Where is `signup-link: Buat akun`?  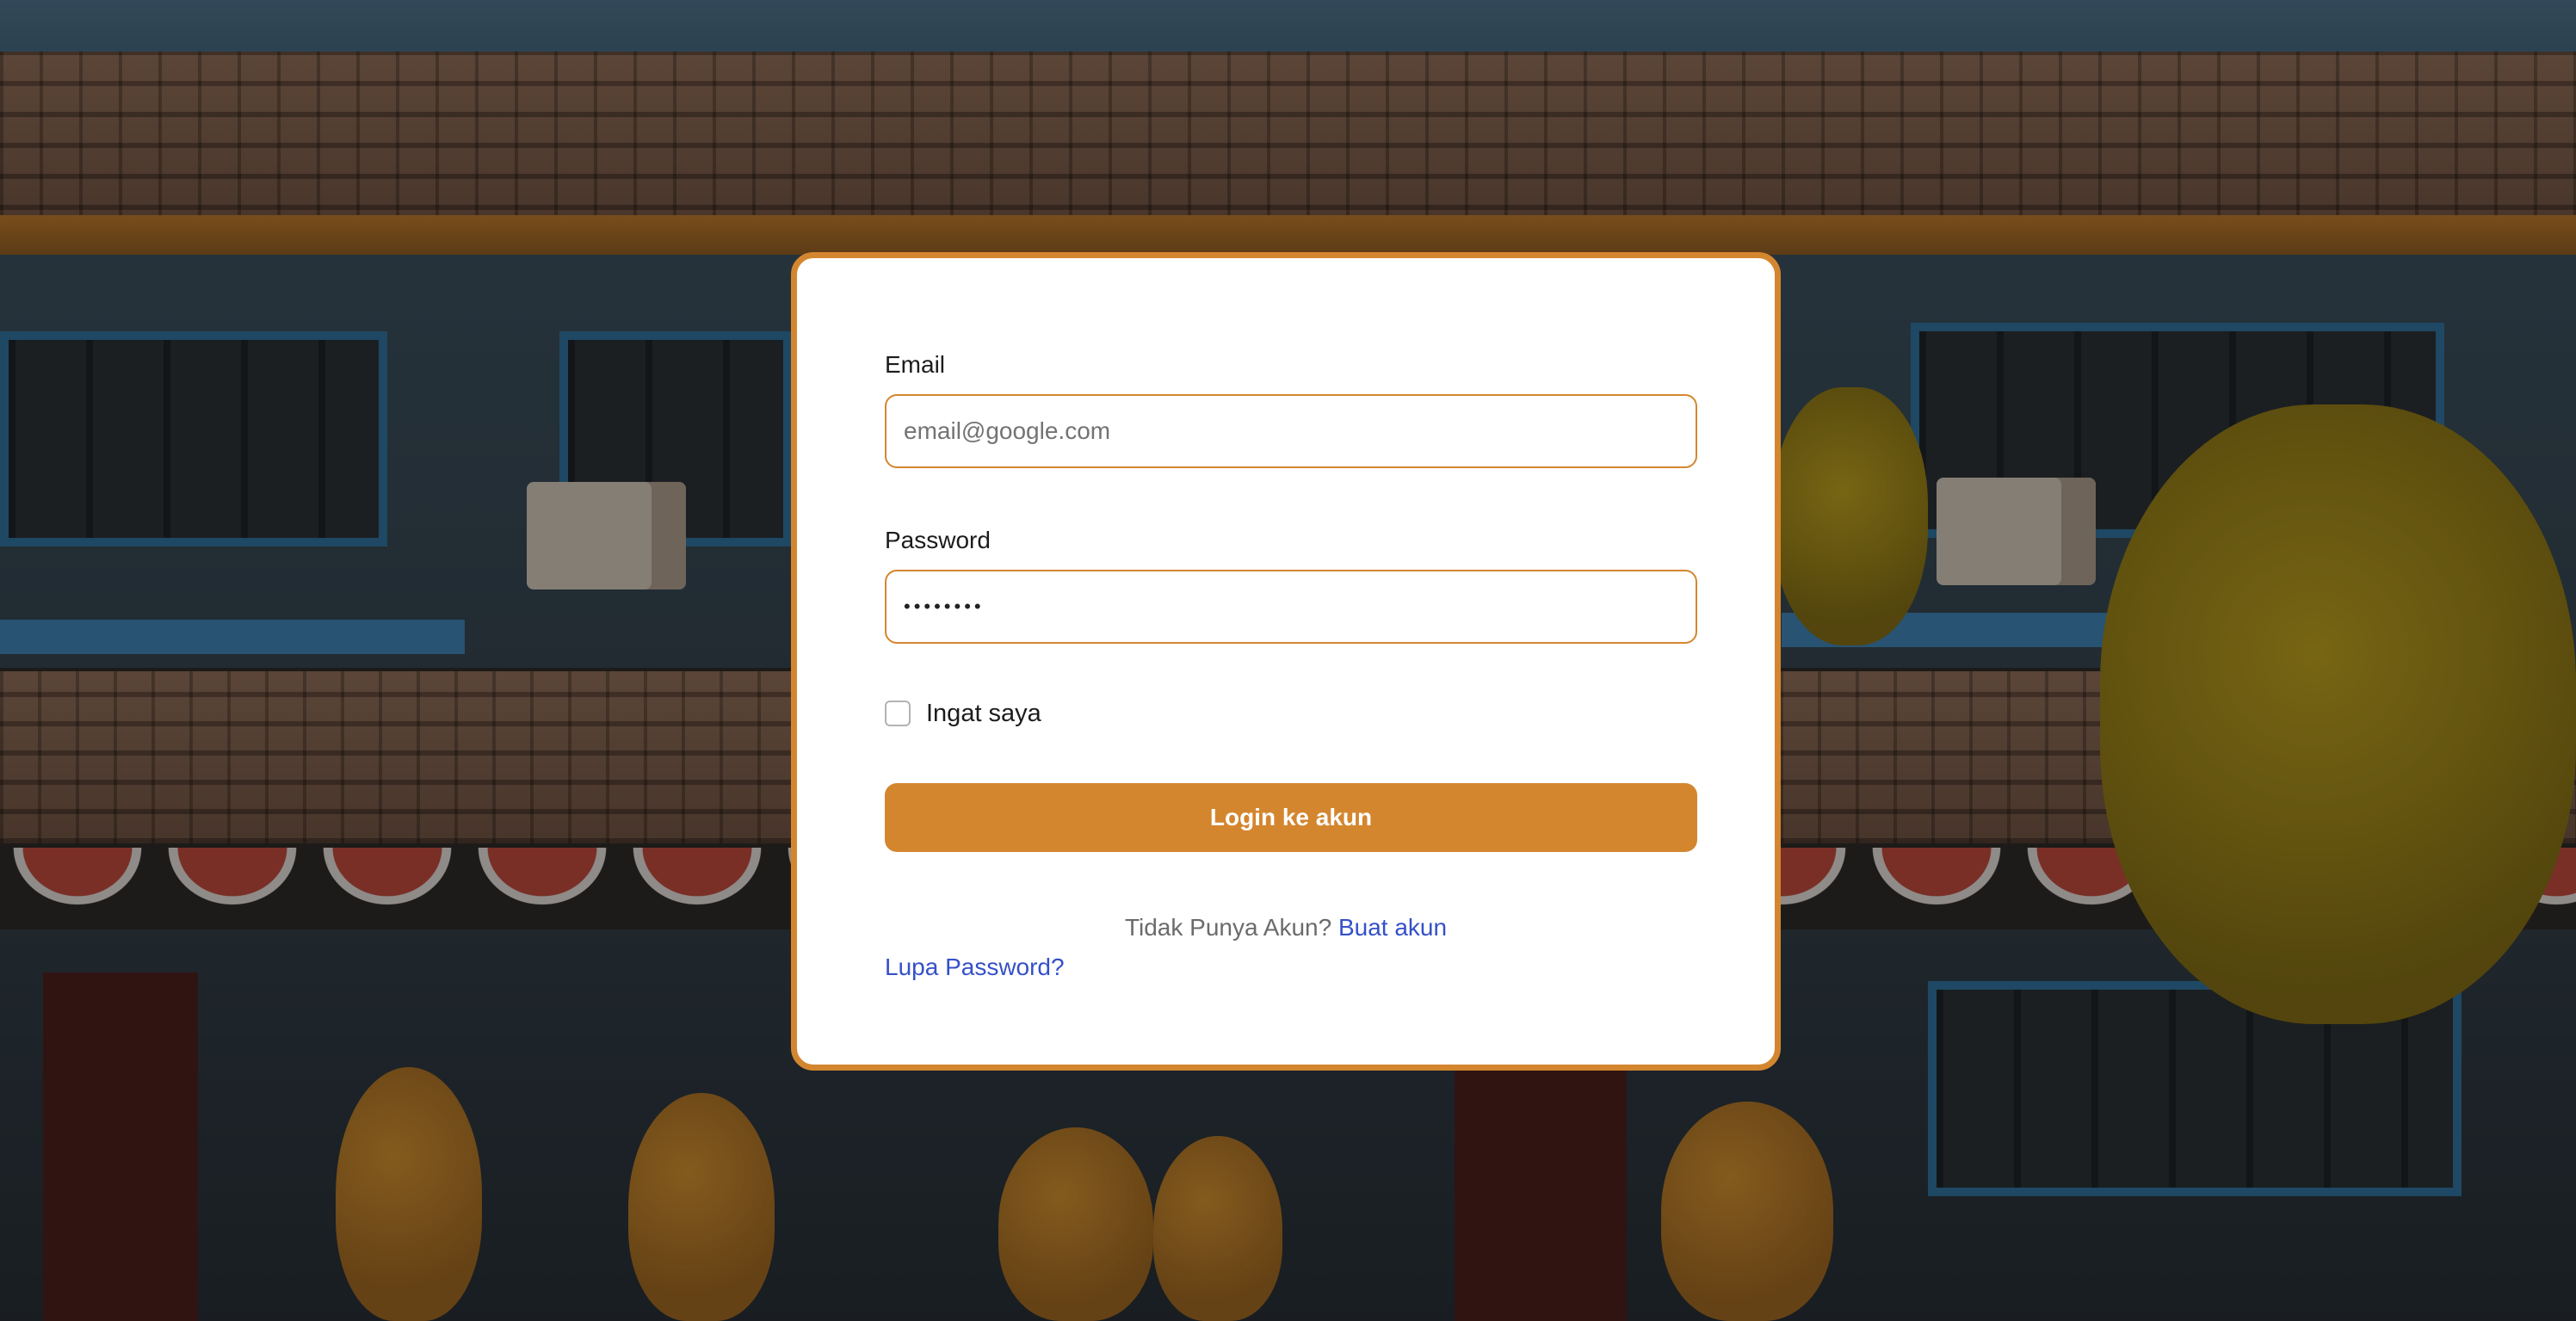
signup-link: Buat akun is located at coordinates (1392, 927).